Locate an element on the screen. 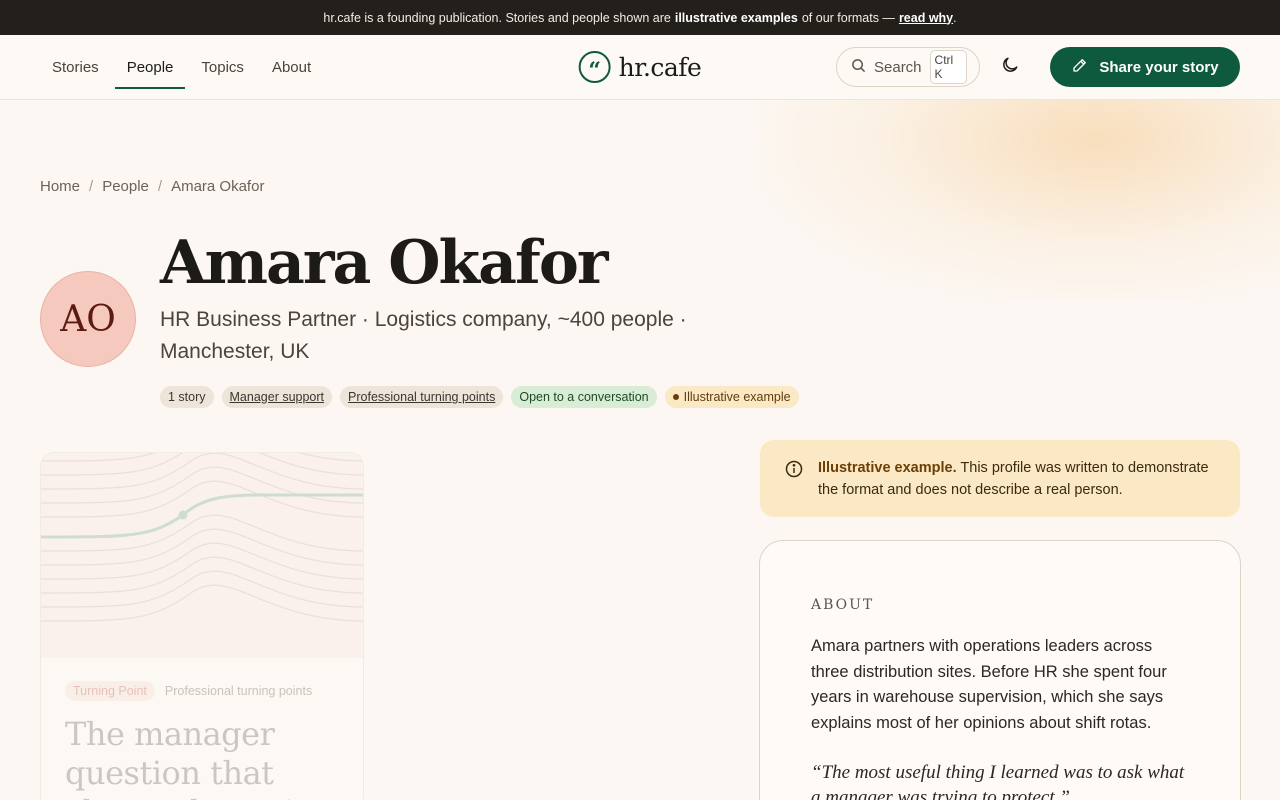 The width and height of the screenshot is (1280, 800). moon-icon is located at coordinates (1010, 67).